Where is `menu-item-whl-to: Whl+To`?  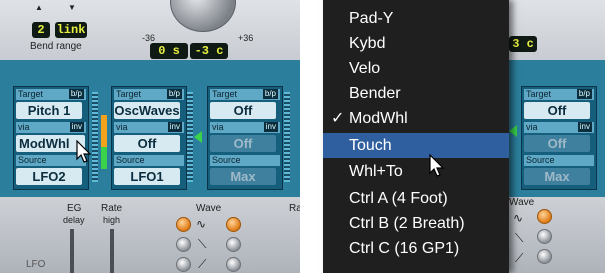
menu-item-whl-to: Whl+To is located at coordinates (416, 171).